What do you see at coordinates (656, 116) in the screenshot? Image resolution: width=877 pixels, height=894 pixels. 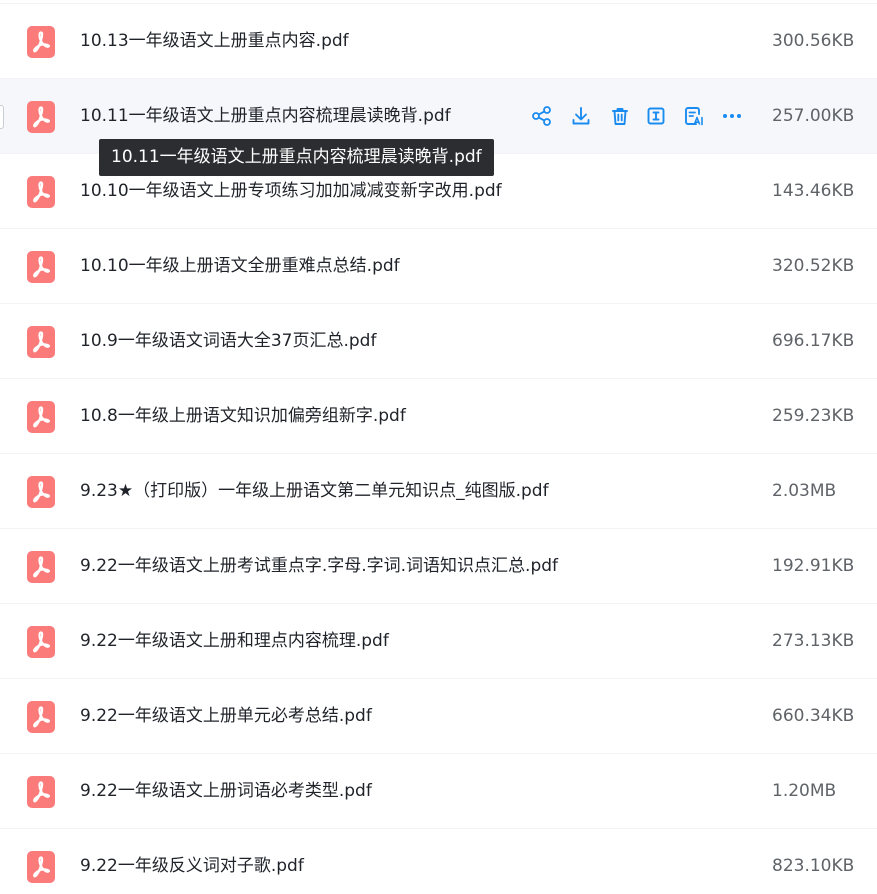 I see `rename-icon` at bounding box center [656, 116].